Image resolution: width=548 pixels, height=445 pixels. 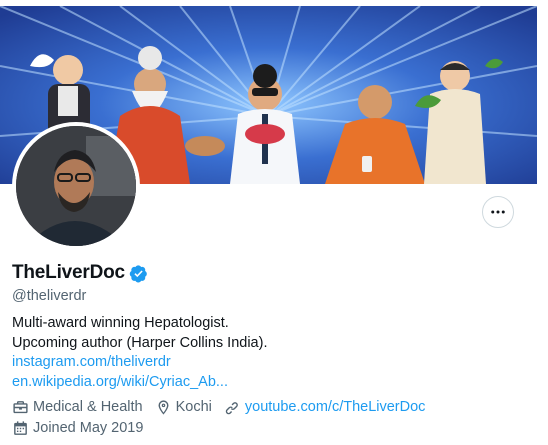 What do you see at coordinates (68, 272) in the screenshot?
I see `display-name: TheLiverDoc` at bounding box center [68, 272].